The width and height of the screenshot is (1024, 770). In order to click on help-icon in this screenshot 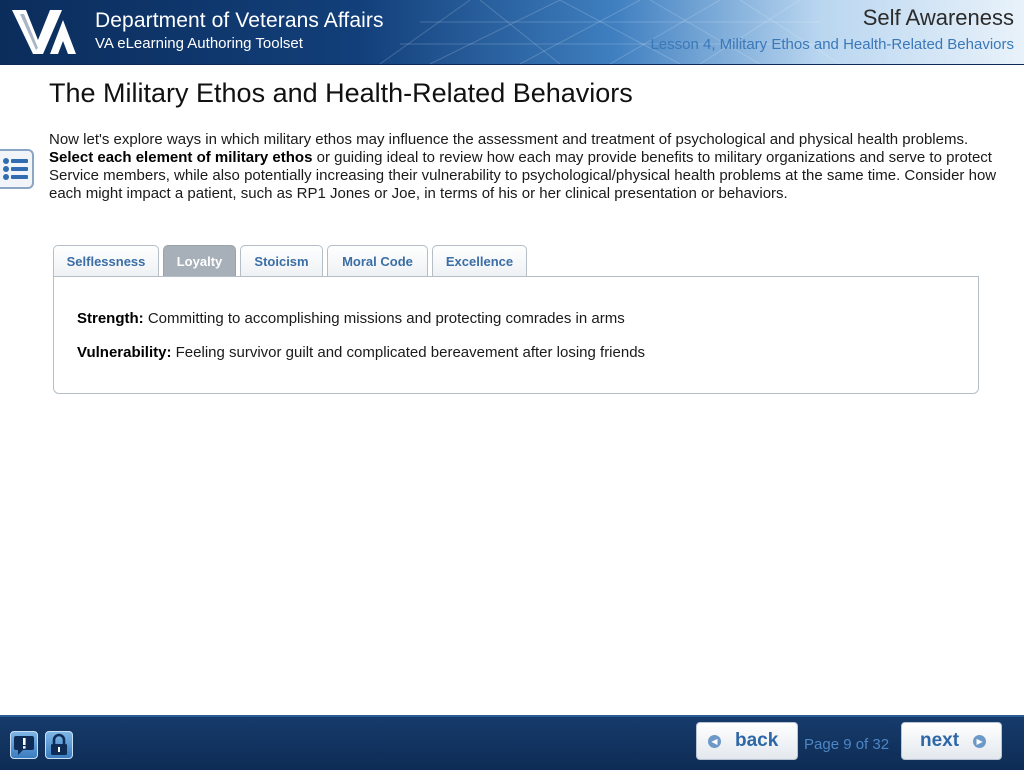, I will do `click(24, 745)`.